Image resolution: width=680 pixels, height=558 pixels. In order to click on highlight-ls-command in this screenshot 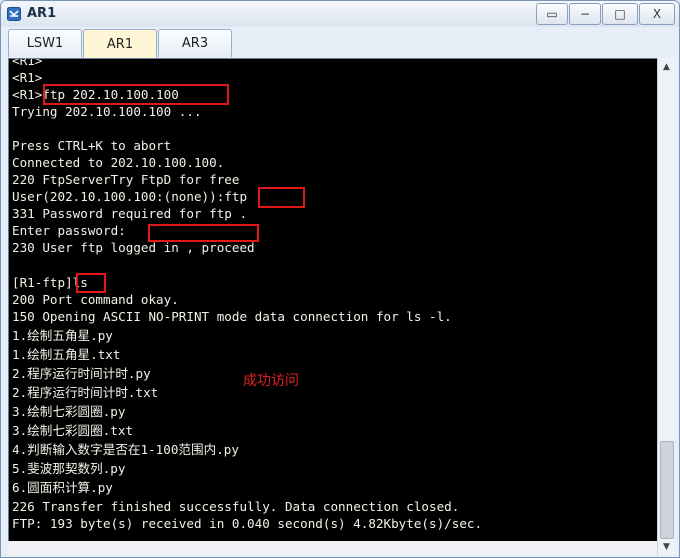, I will do `click(91, 283)`.